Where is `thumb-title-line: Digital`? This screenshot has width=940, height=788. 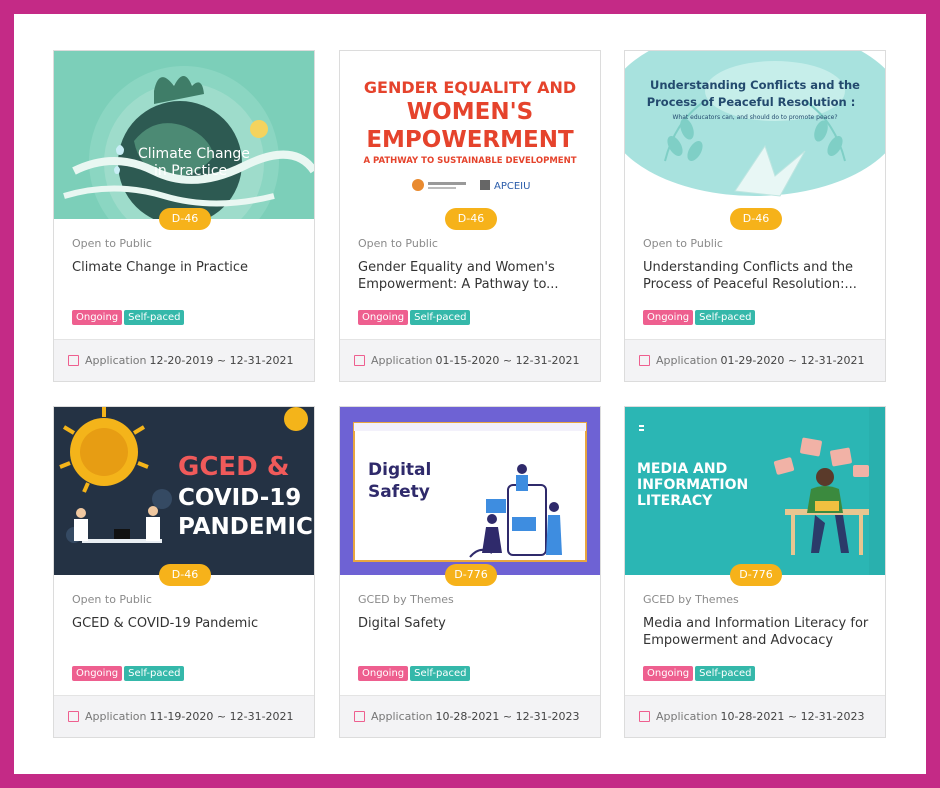
thumb-title-line: Digital is located at coordinates (399, 470).